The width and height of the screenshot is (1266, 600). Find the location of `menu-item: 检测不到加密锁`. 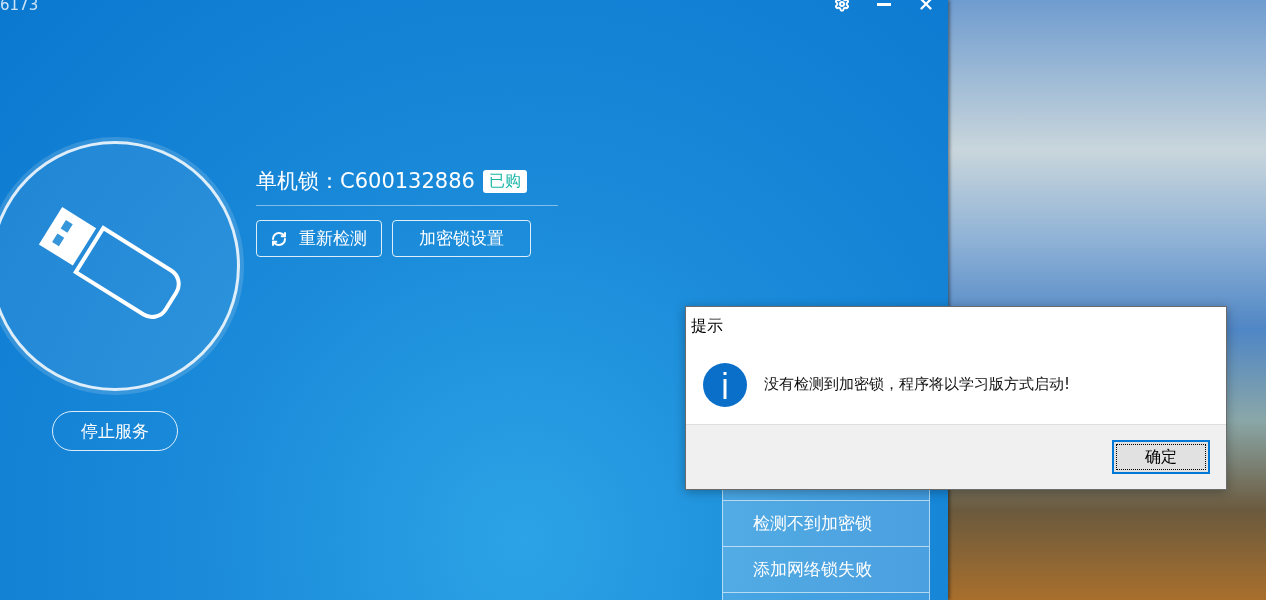

menu-item: 检测不到加密锁 is located at coordinates (826, 523).